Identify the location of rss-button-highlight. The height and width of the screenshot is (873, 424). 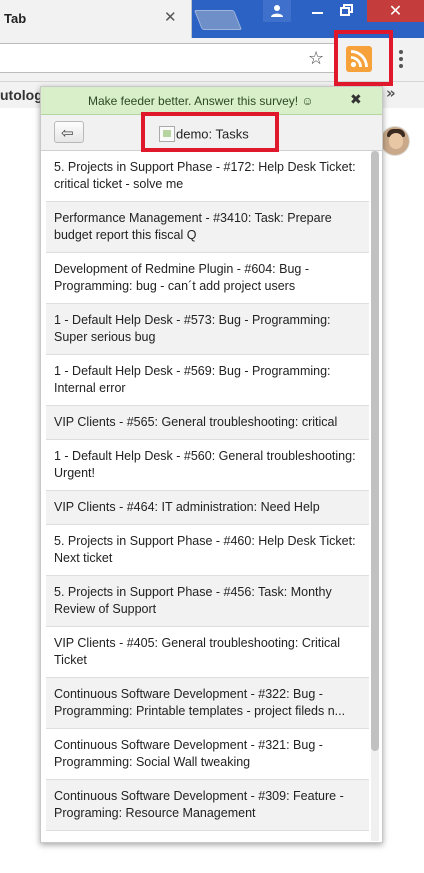
(363, 58).